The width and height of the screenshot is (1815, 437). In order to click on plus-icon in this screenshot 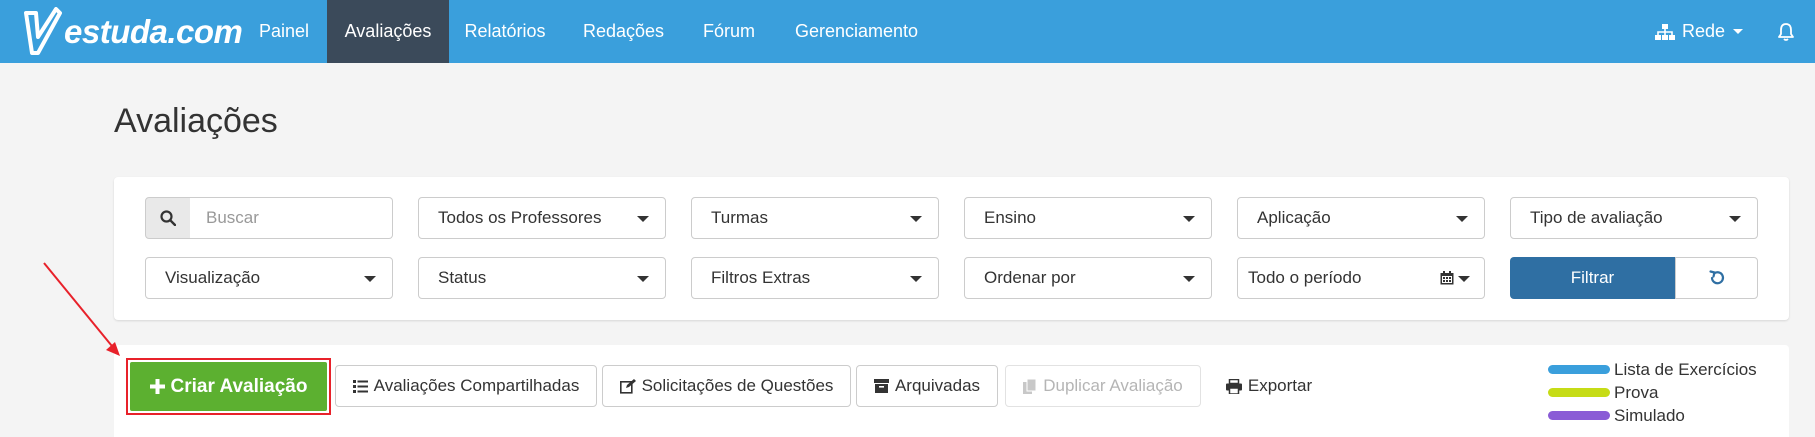, I will do `click(157, 386)`.